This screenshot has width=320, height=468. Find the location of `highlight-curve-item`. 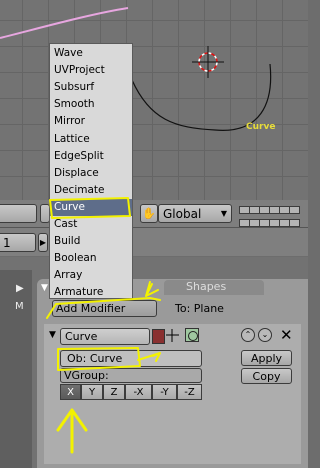

highlight-curve-item is located at coordinates (90, 208).